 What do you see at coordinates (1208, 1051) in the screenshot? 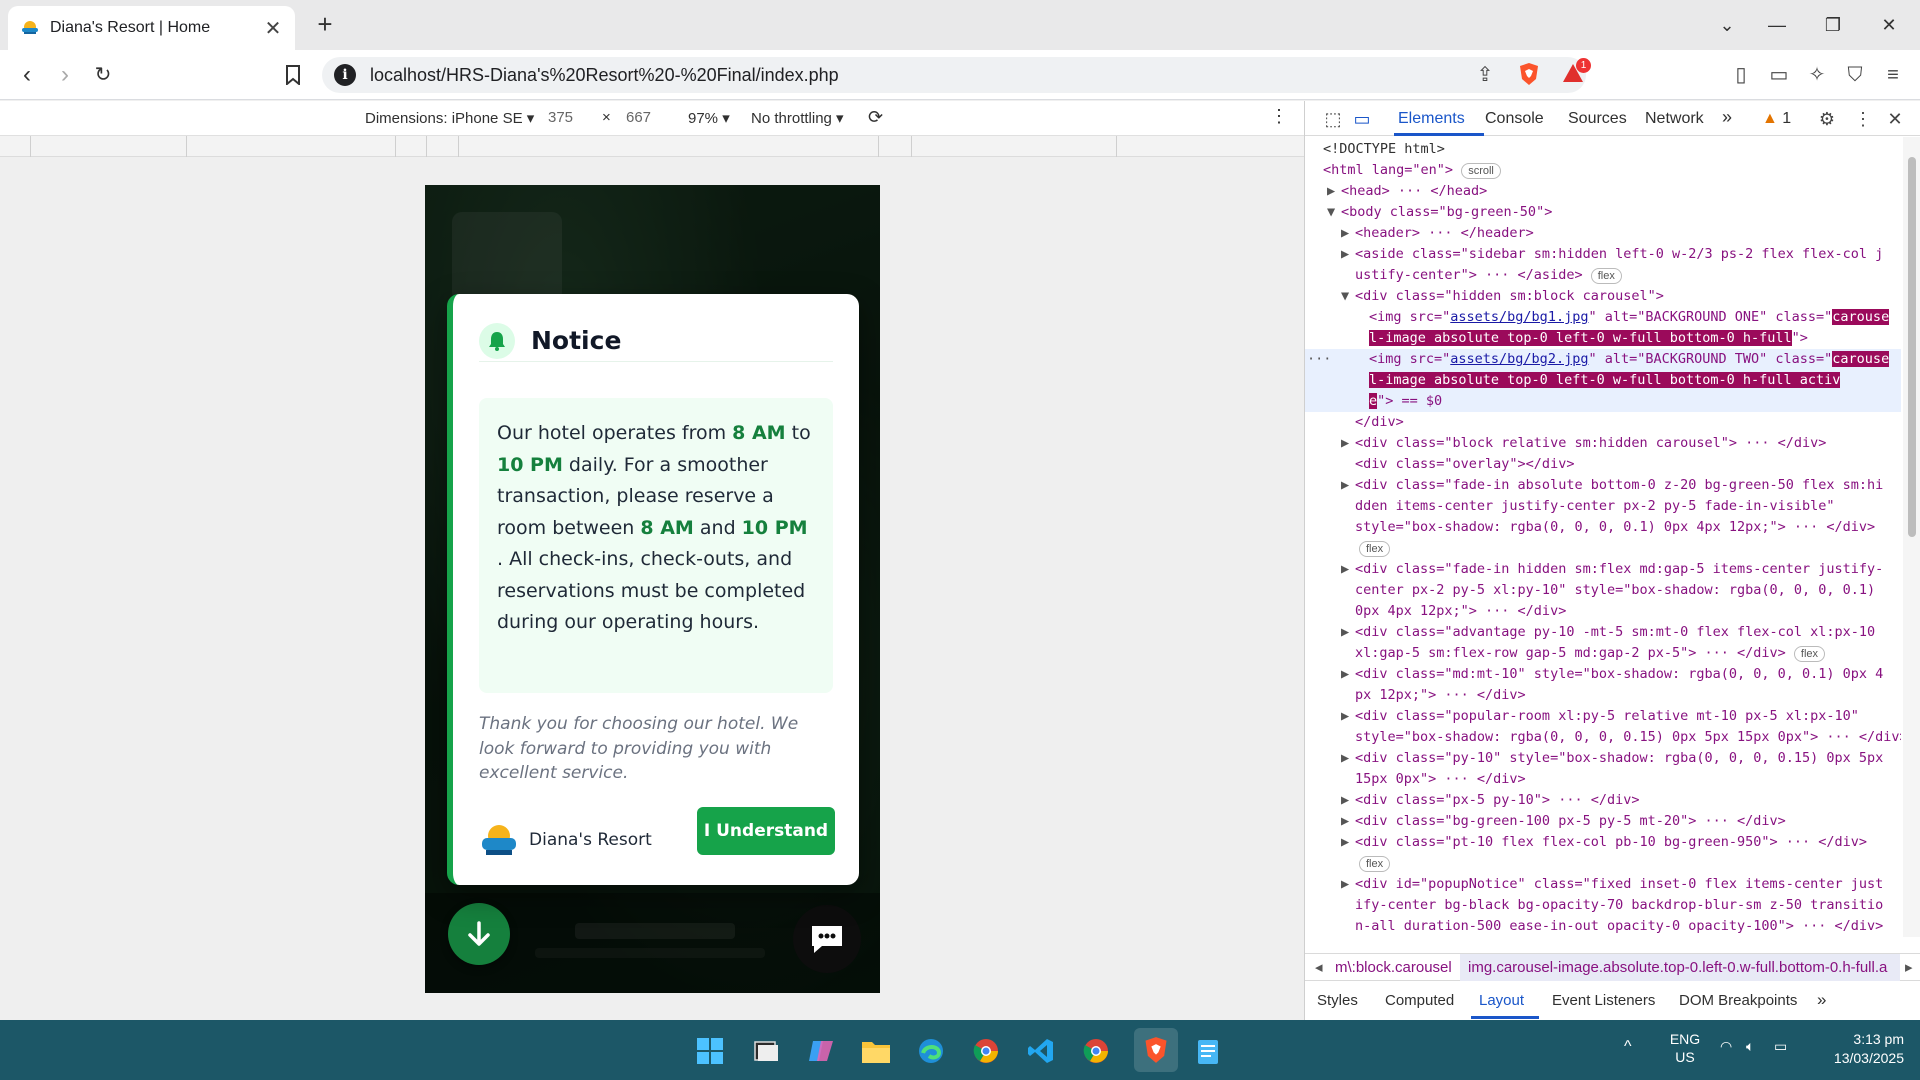
I see `notepad-icon` at bounding box center [1208, 1051].